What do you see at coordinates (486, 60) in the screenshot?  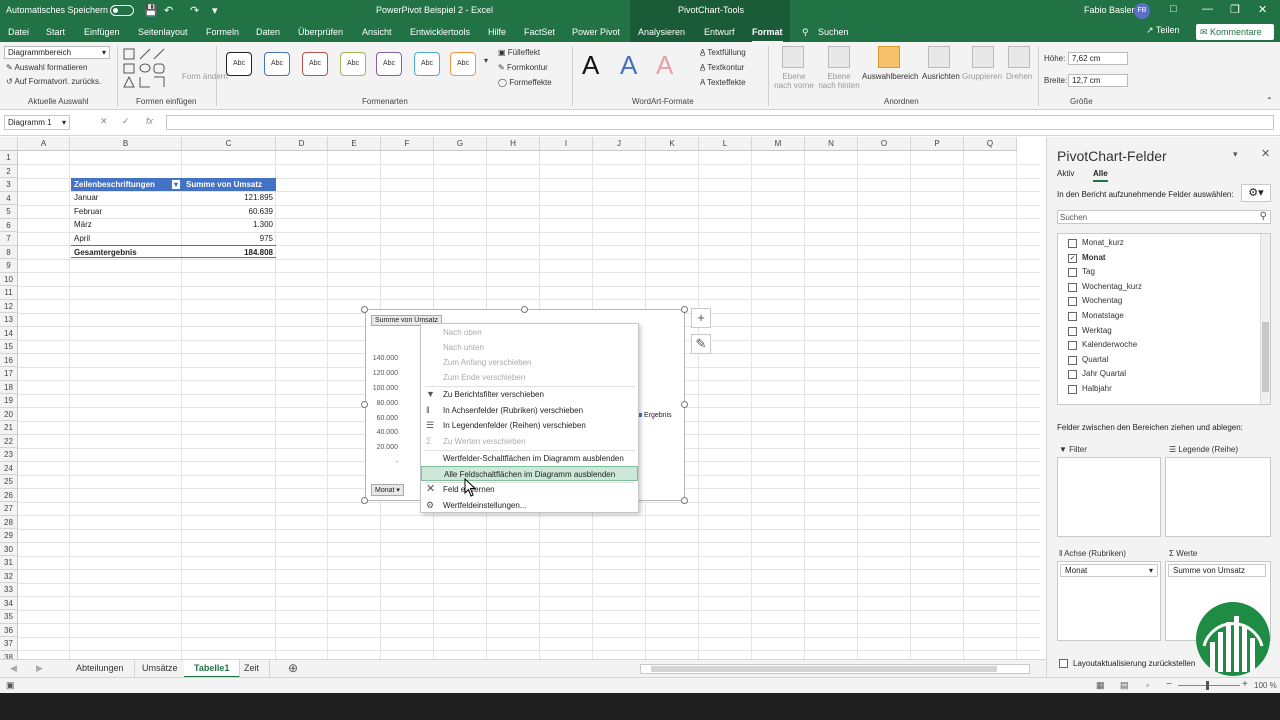 I see `gallery-scroll-icon: ▾` at bounding box center [486, 60].